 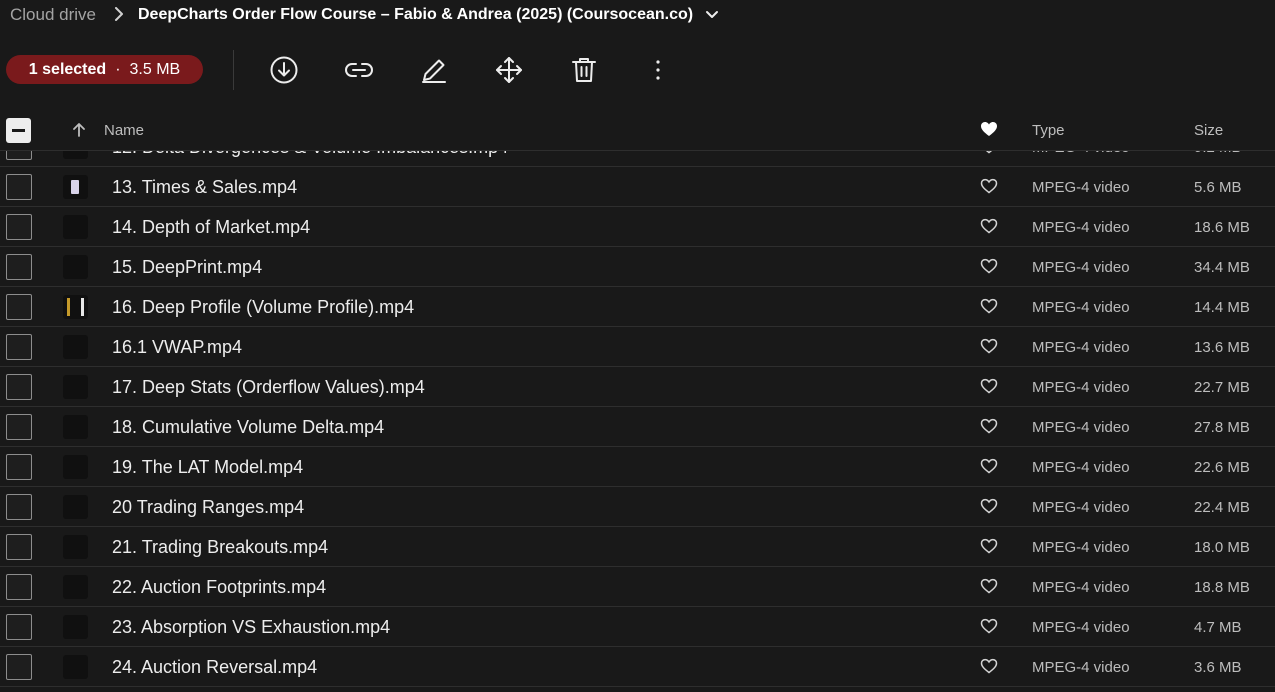 I want to click on column-header-name: Name, so click(x=124, y=130).